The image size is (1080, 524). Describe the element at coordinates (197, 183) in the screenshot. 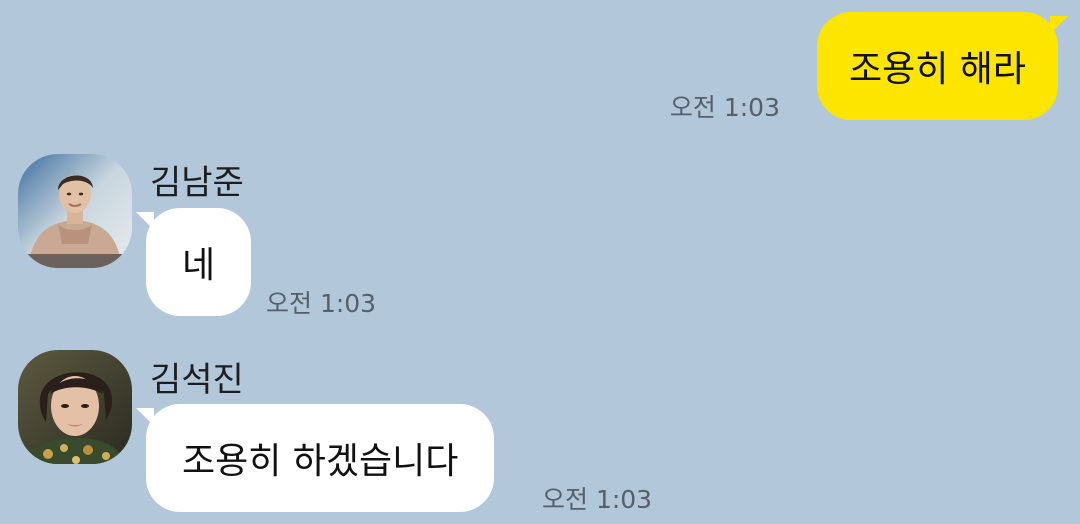

I see `sender-name: 김남준` at that location.